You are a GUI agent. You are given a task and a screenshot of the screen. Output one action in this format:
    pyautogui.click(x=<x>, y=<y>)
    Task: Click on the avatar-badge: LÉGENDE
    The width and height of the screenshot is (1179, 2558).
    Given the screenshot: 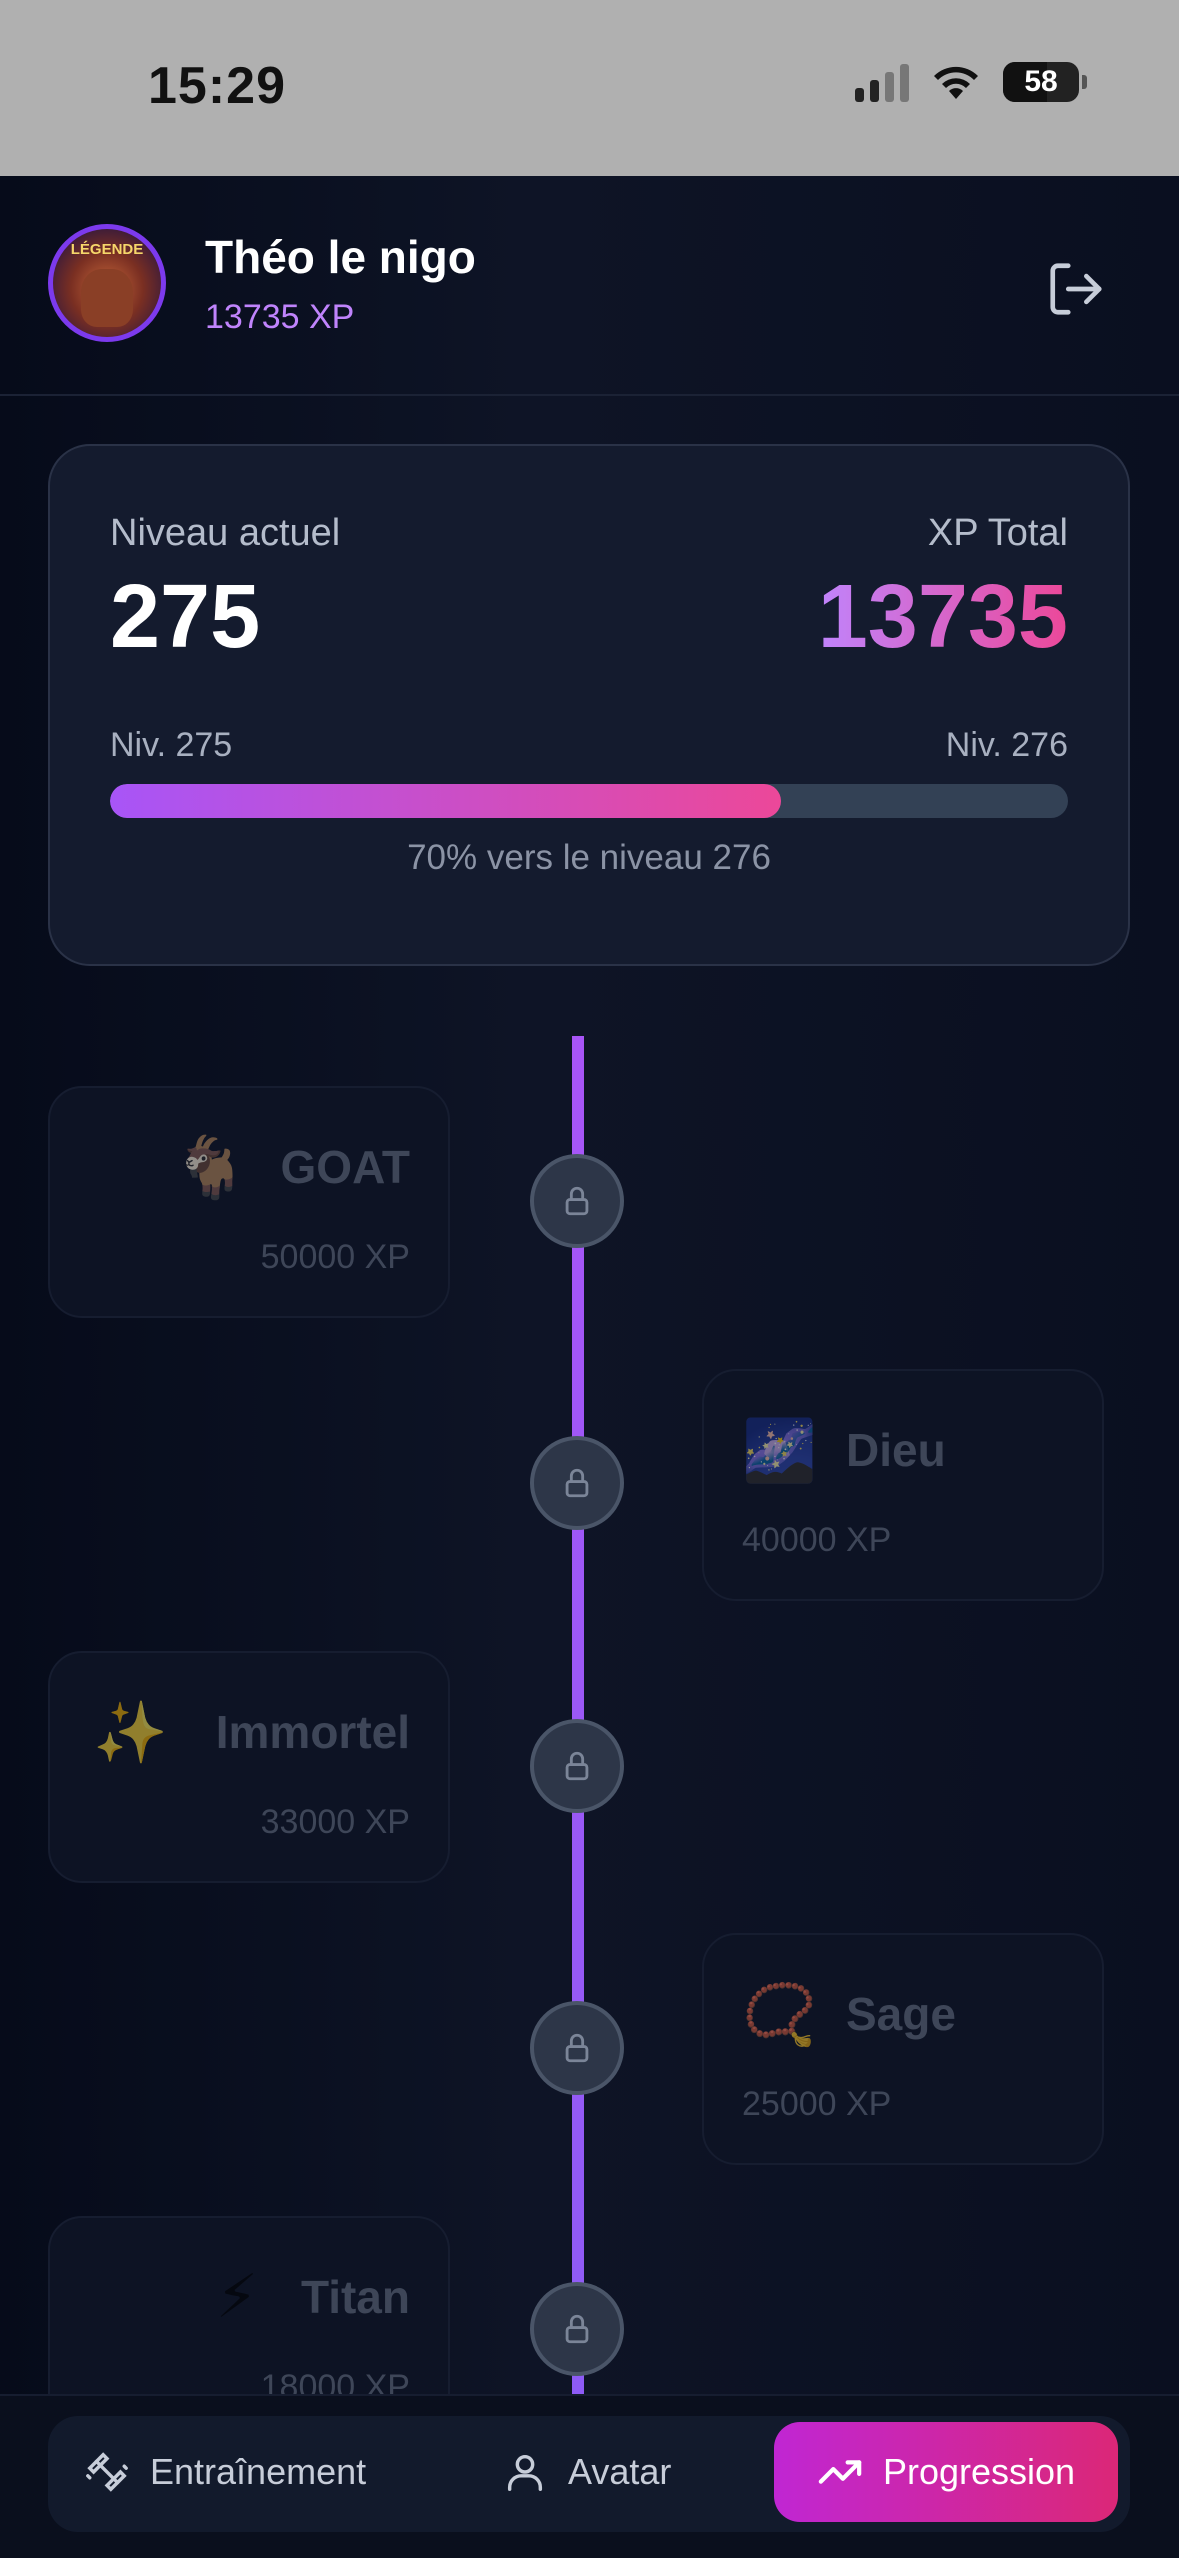 What is the action you would take?
    pyautogui.click(x=107, y=249)
    